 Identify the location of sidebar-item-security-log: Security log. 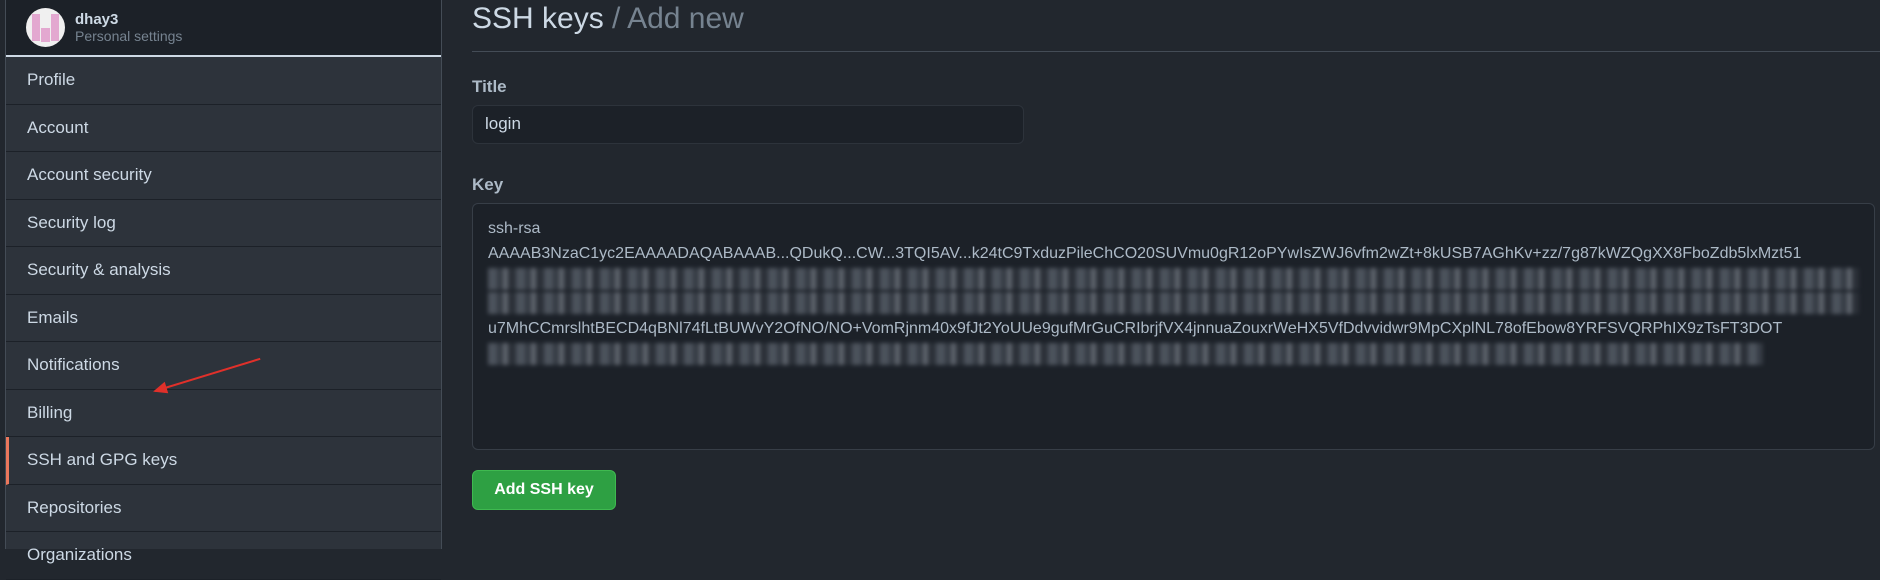
(223, 223).